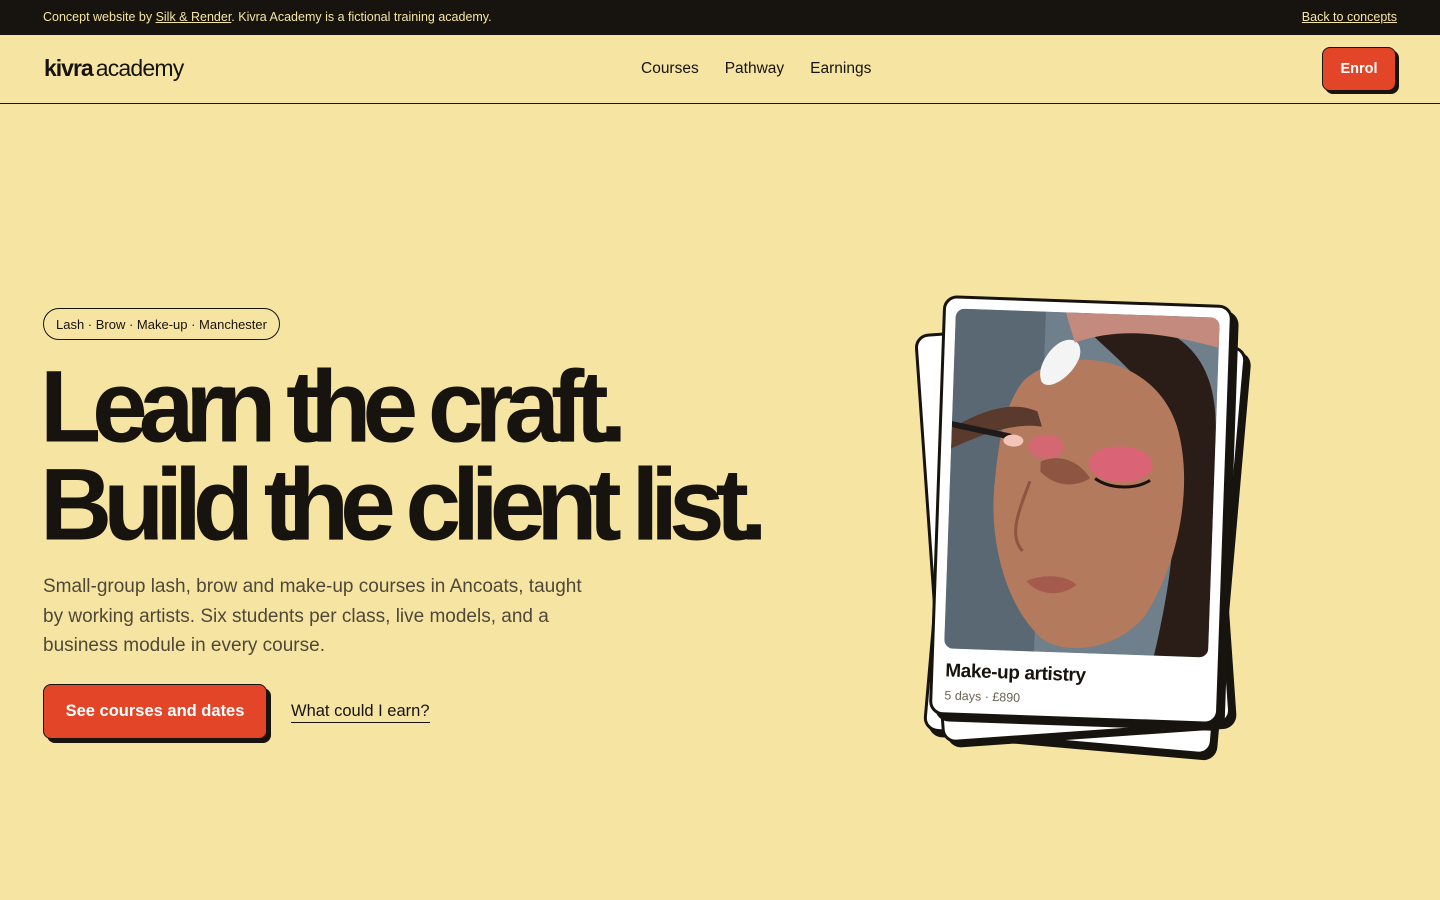  I want to click on tagline-pill: Lash · Brow · Make-up · Manchester, so click(161, 324).